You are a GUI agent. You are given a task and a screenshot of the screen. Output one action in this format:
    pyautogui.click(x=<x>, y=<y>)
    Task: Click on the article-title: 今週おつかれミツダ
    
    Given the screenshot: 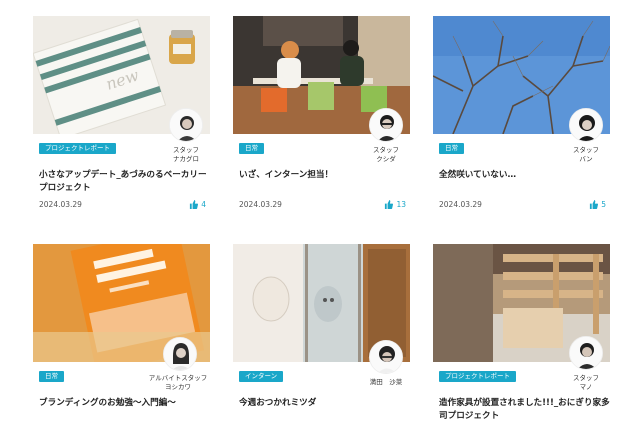 What is the action you would take?
    pyautogui.click(x=325, y=403)
    